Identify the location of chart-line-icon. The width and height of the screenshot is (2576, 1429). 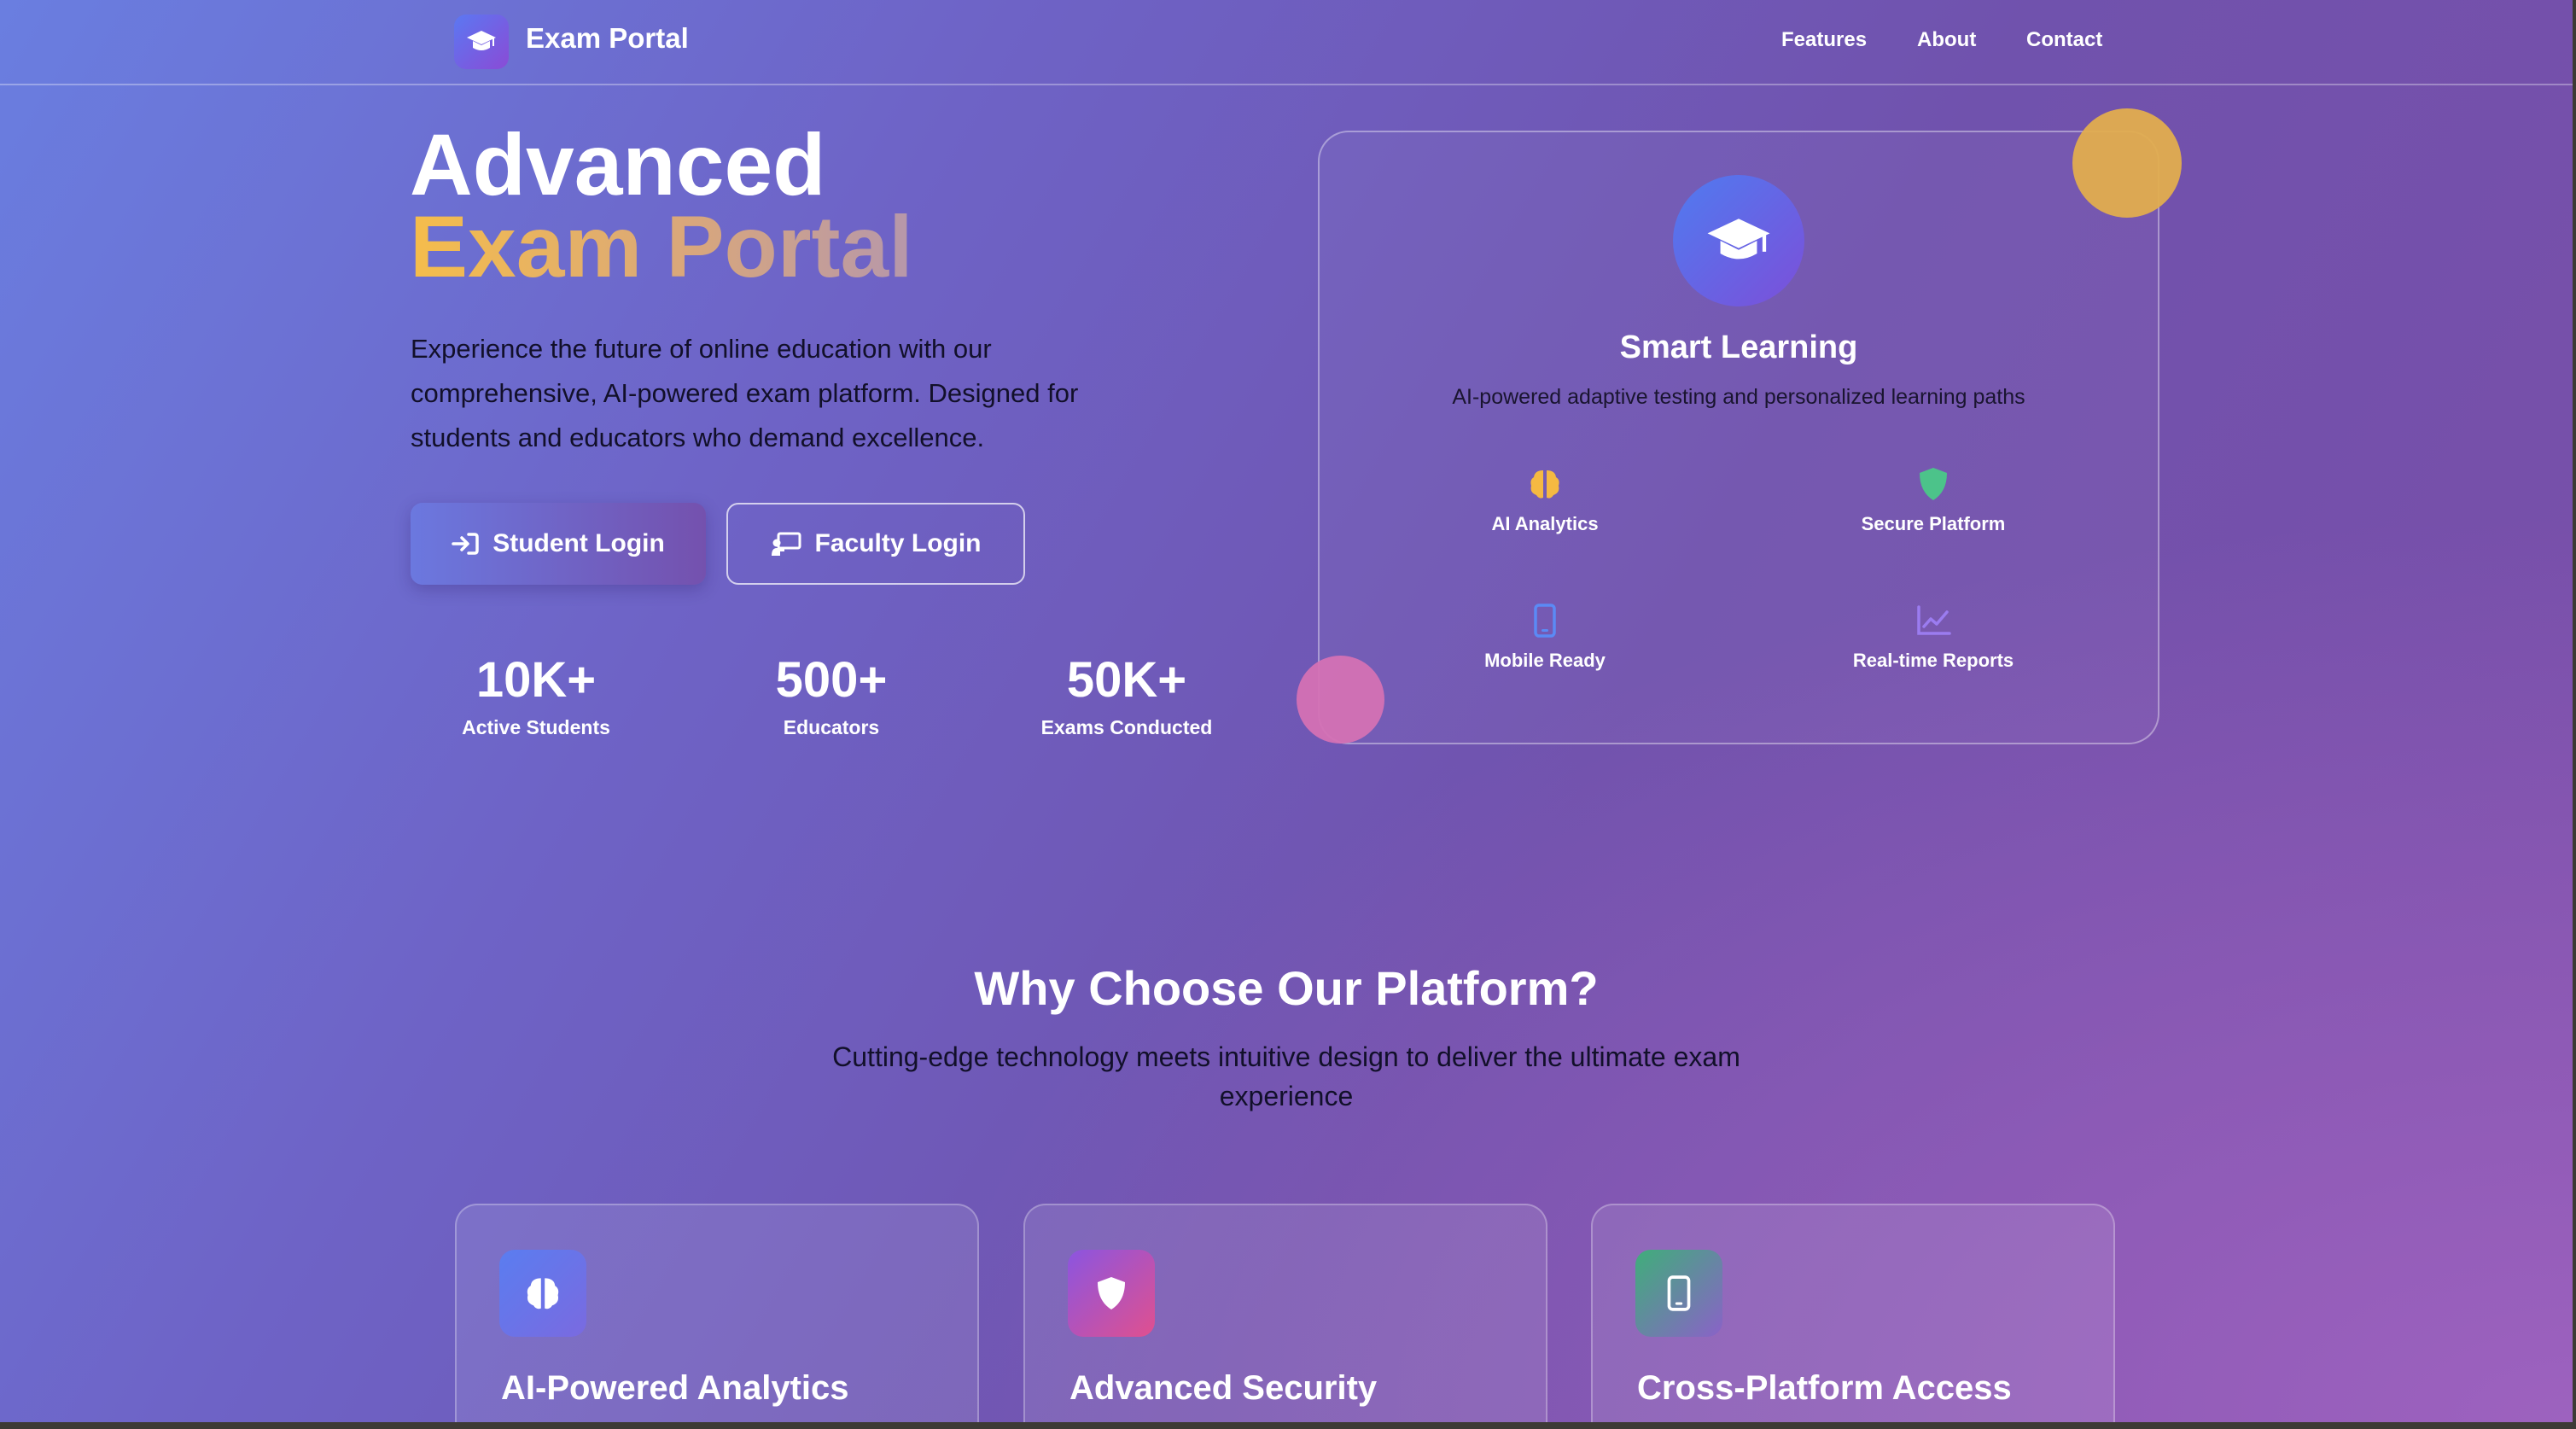
(1933, 620).